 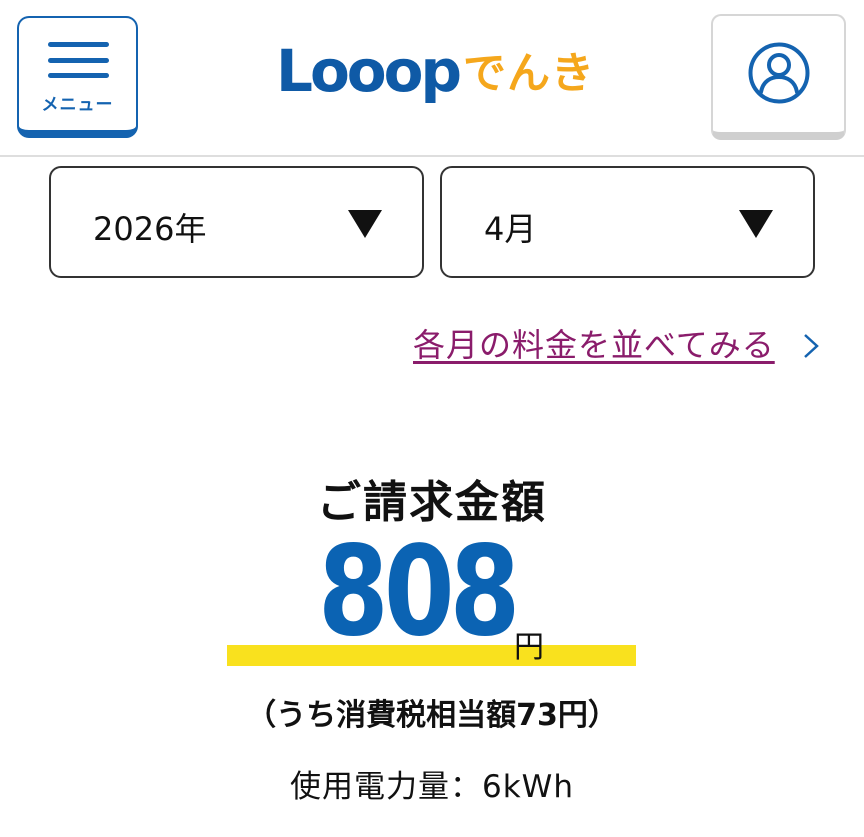 I want to click on menu-button: メニュー, so click(x=77, y=77).